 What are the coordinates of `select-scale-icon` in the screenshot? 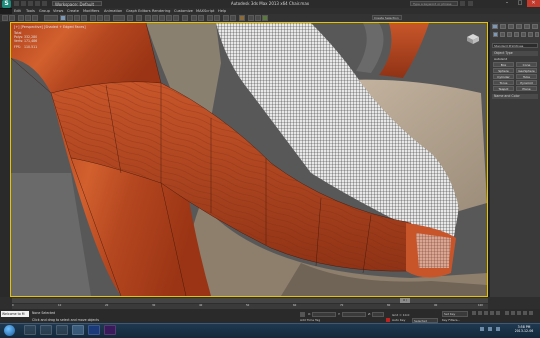 It's located at (107, 18).